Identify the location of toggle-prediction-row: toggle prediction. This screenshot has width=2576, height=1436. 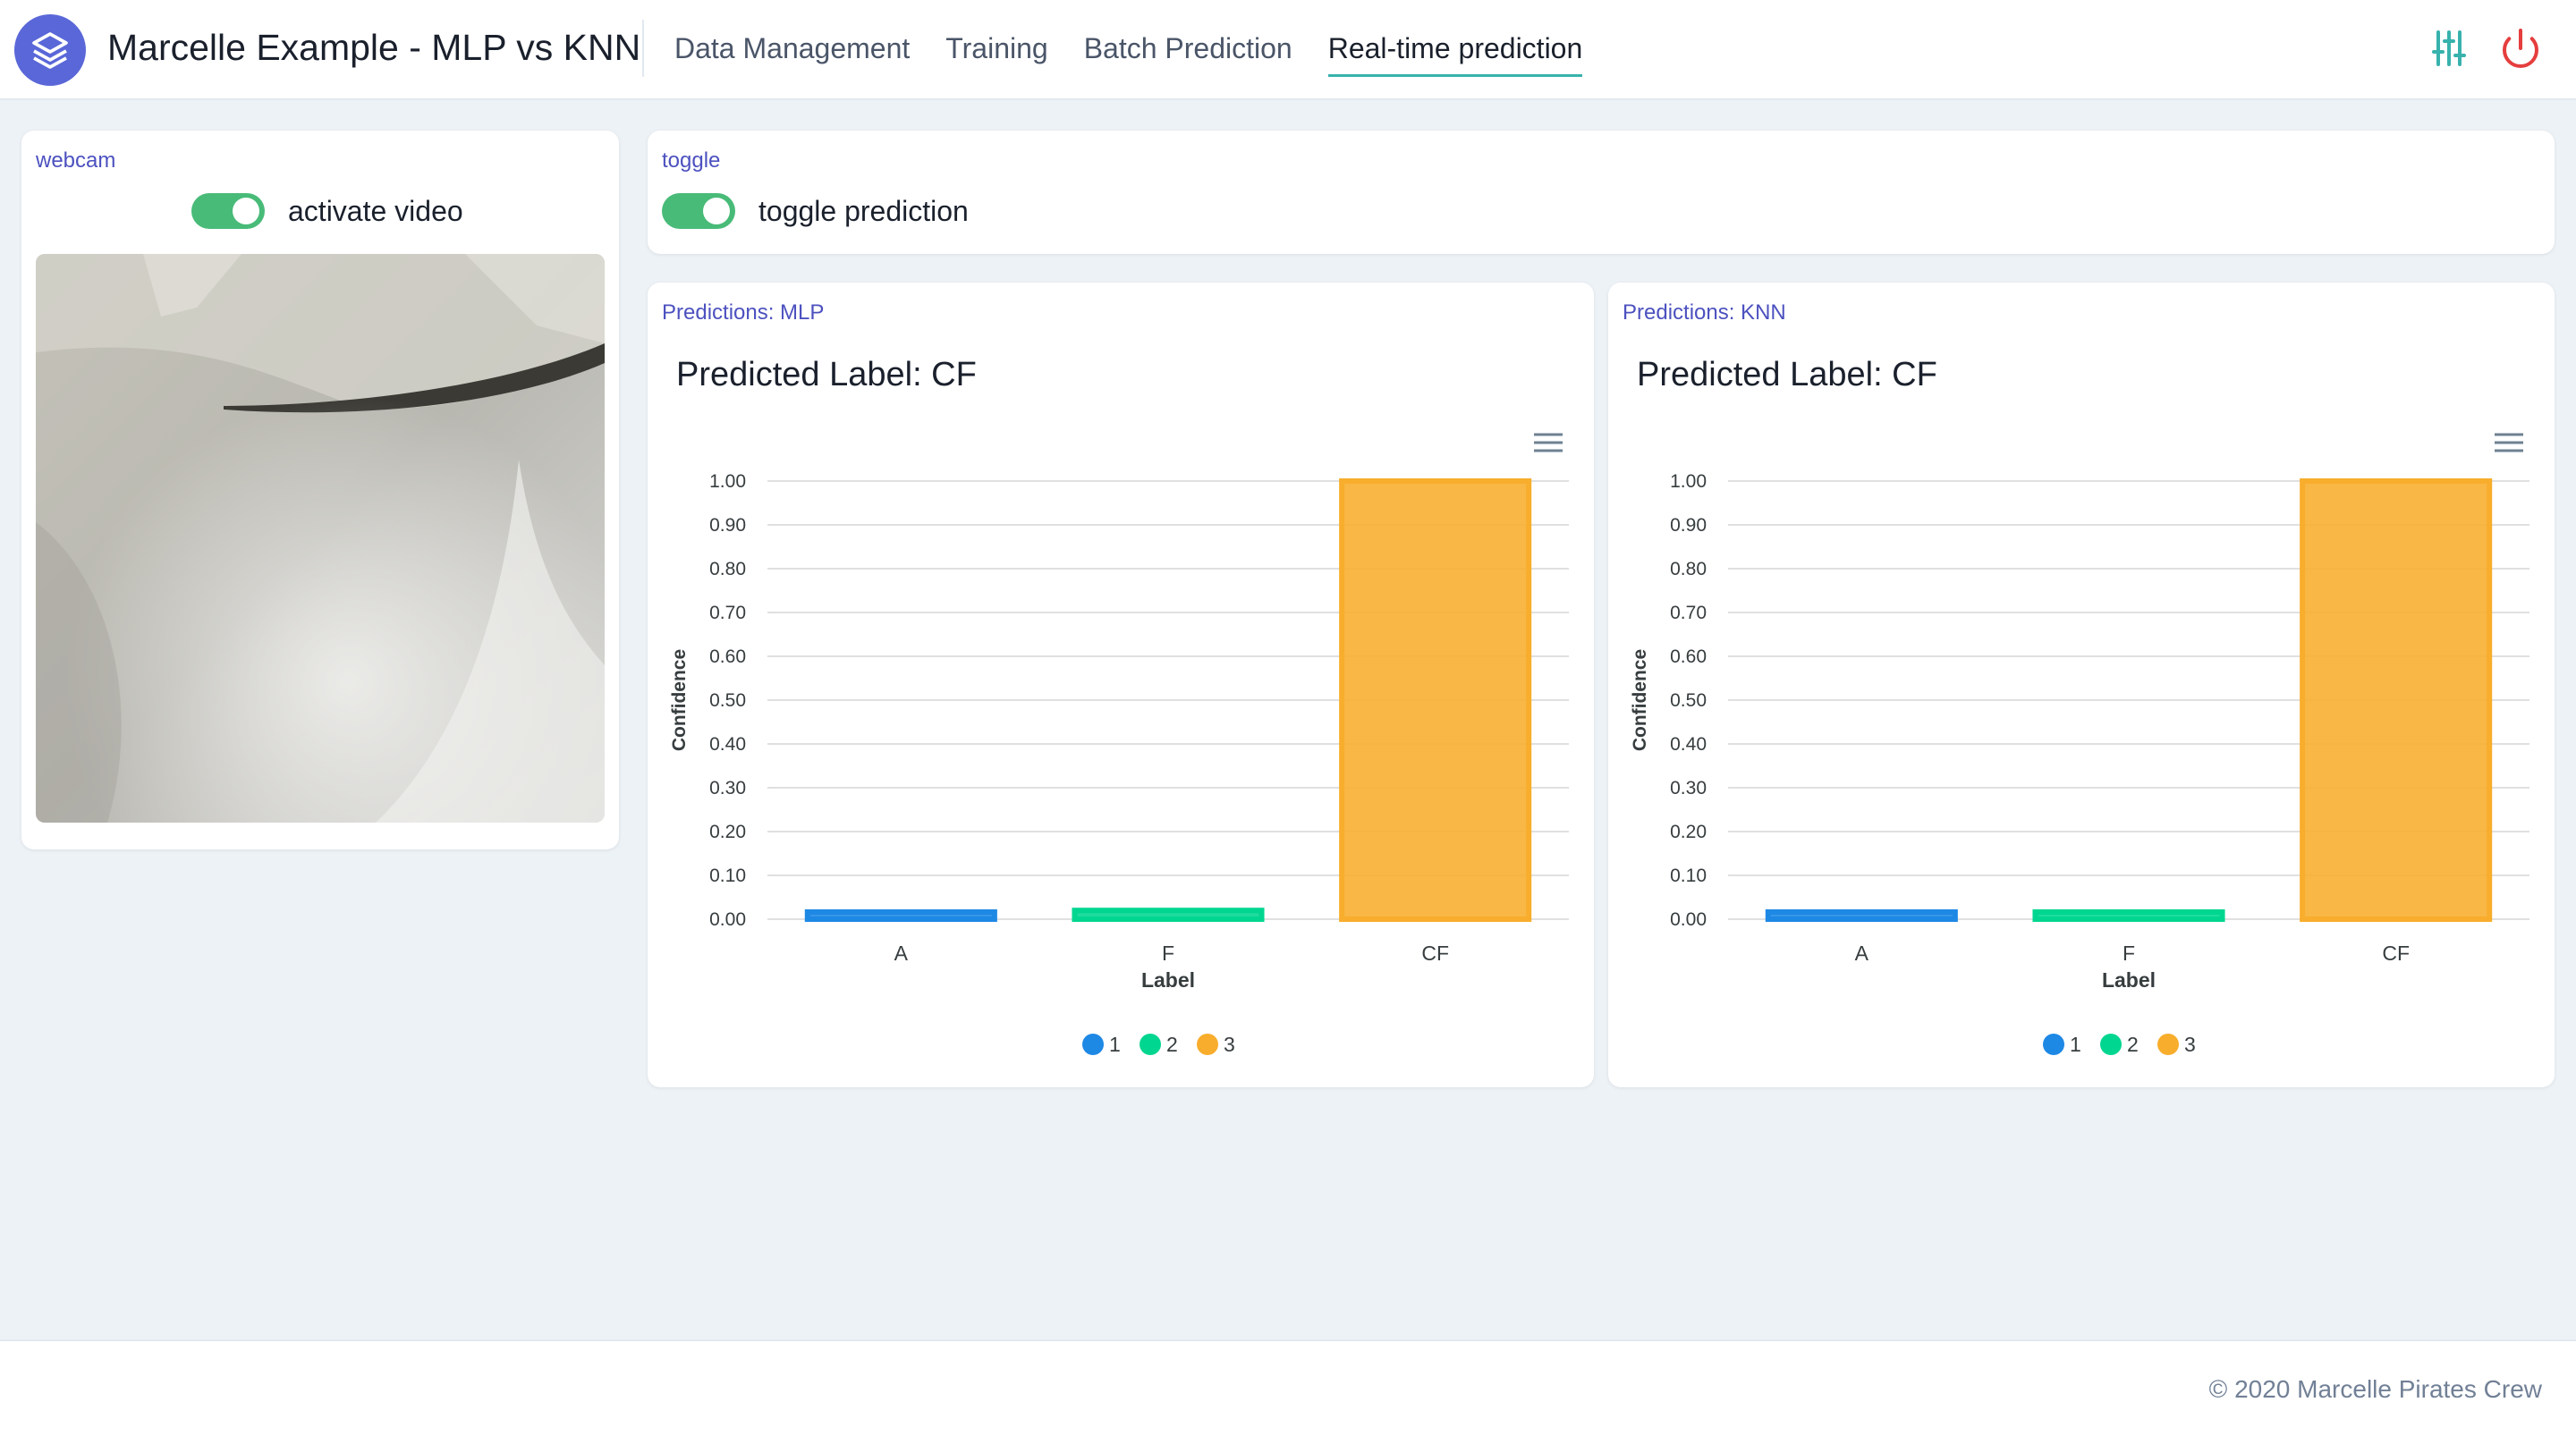
(815, 211).